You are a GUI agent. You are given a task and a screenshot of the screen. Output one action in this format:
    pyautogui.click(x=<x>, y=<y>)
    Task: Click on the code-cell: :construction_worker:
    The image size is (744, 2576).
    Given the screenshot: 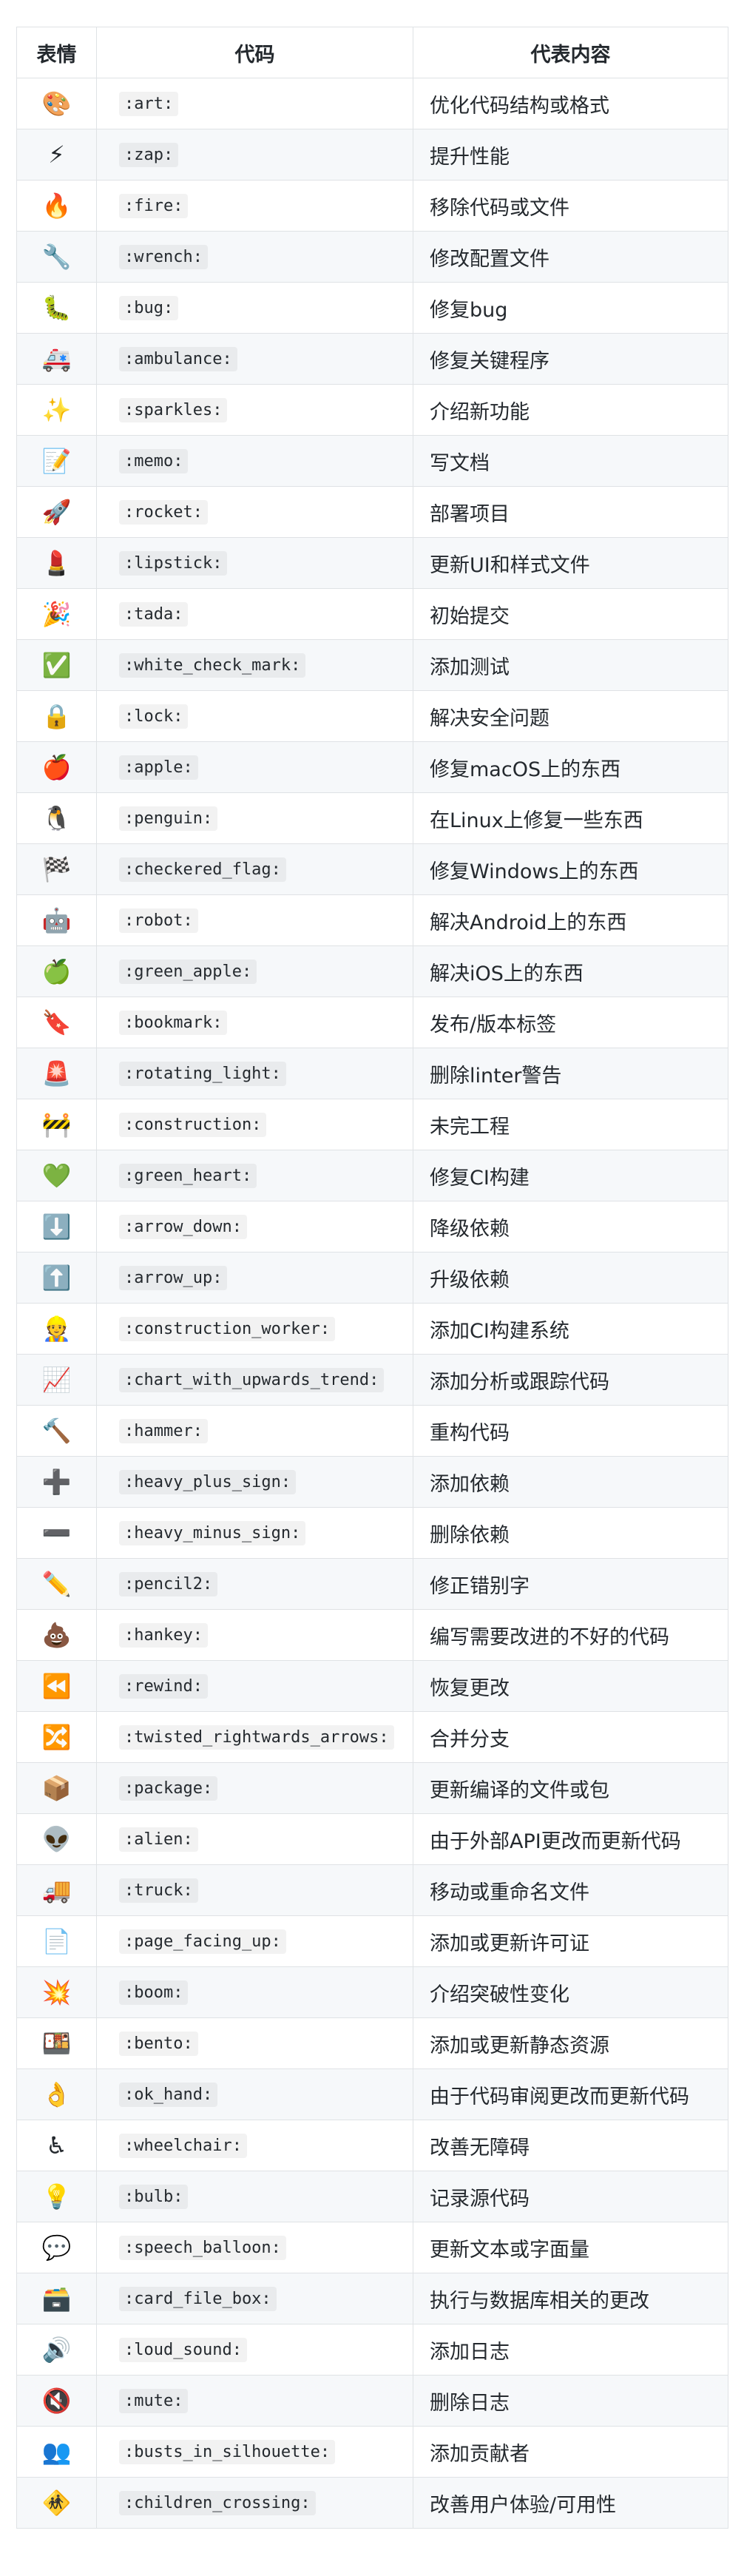 What is the action you would take?
    pyautogui.click(x=254, y=1329)
    